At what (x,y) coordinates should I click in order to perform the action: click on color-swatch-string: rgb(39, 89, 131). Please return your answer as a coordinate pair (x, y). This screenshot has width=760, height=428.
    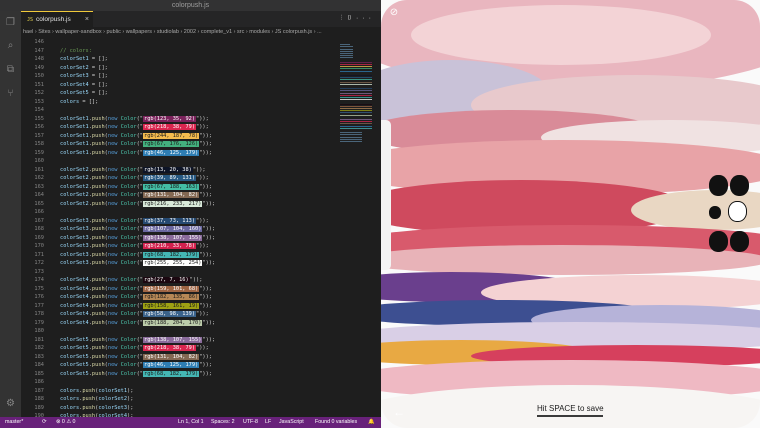
    Looking at the image, I should click on (170, 178).